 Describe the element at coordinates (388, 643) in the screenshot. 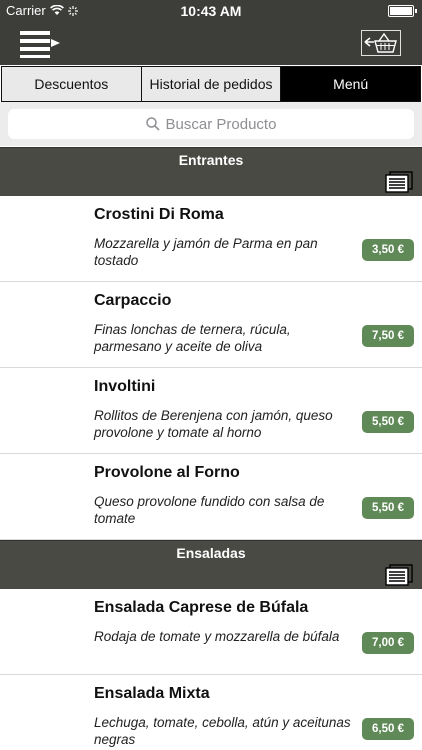

I see `price-badge: 7,00 €` at that location.